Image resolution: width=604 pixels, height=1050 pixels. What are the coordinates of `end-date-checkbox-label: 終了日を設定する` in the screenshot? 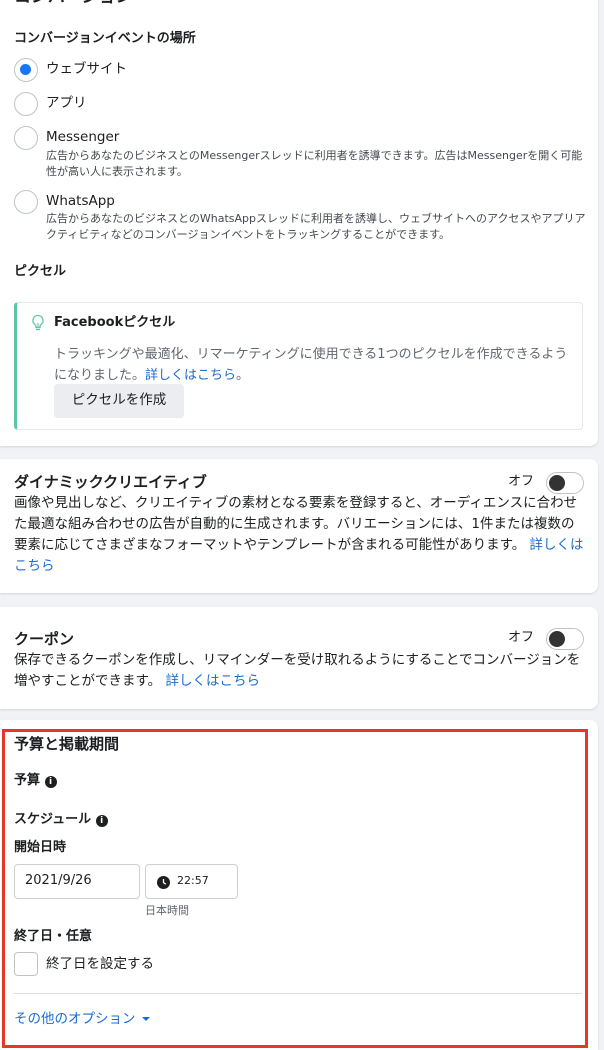 It's located at (100, 964).